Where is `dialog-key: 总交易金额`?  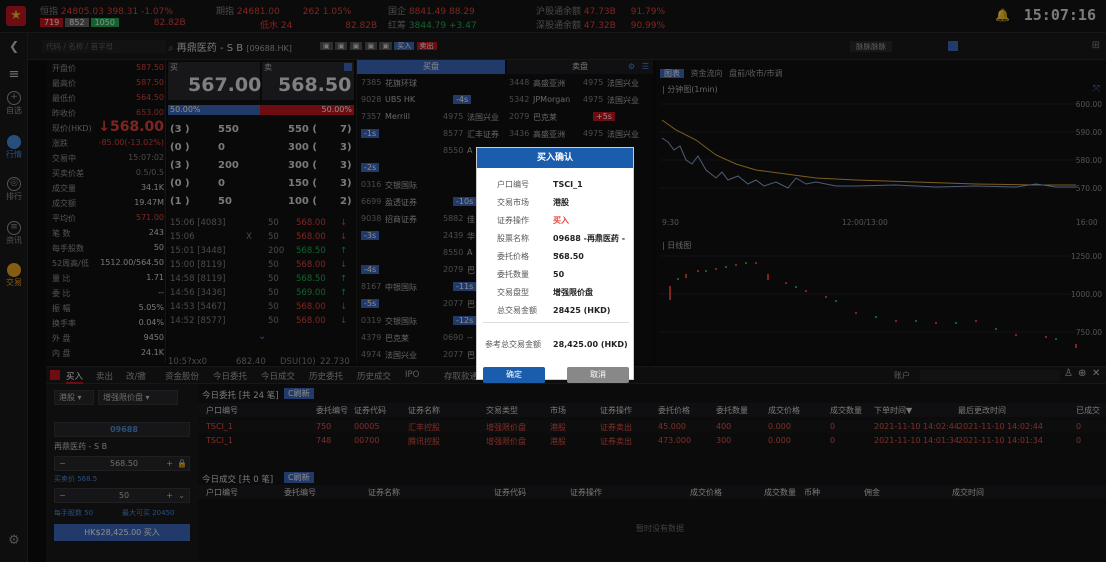
dialog-key: 总交易金额 is located at coordinates (517, 310).